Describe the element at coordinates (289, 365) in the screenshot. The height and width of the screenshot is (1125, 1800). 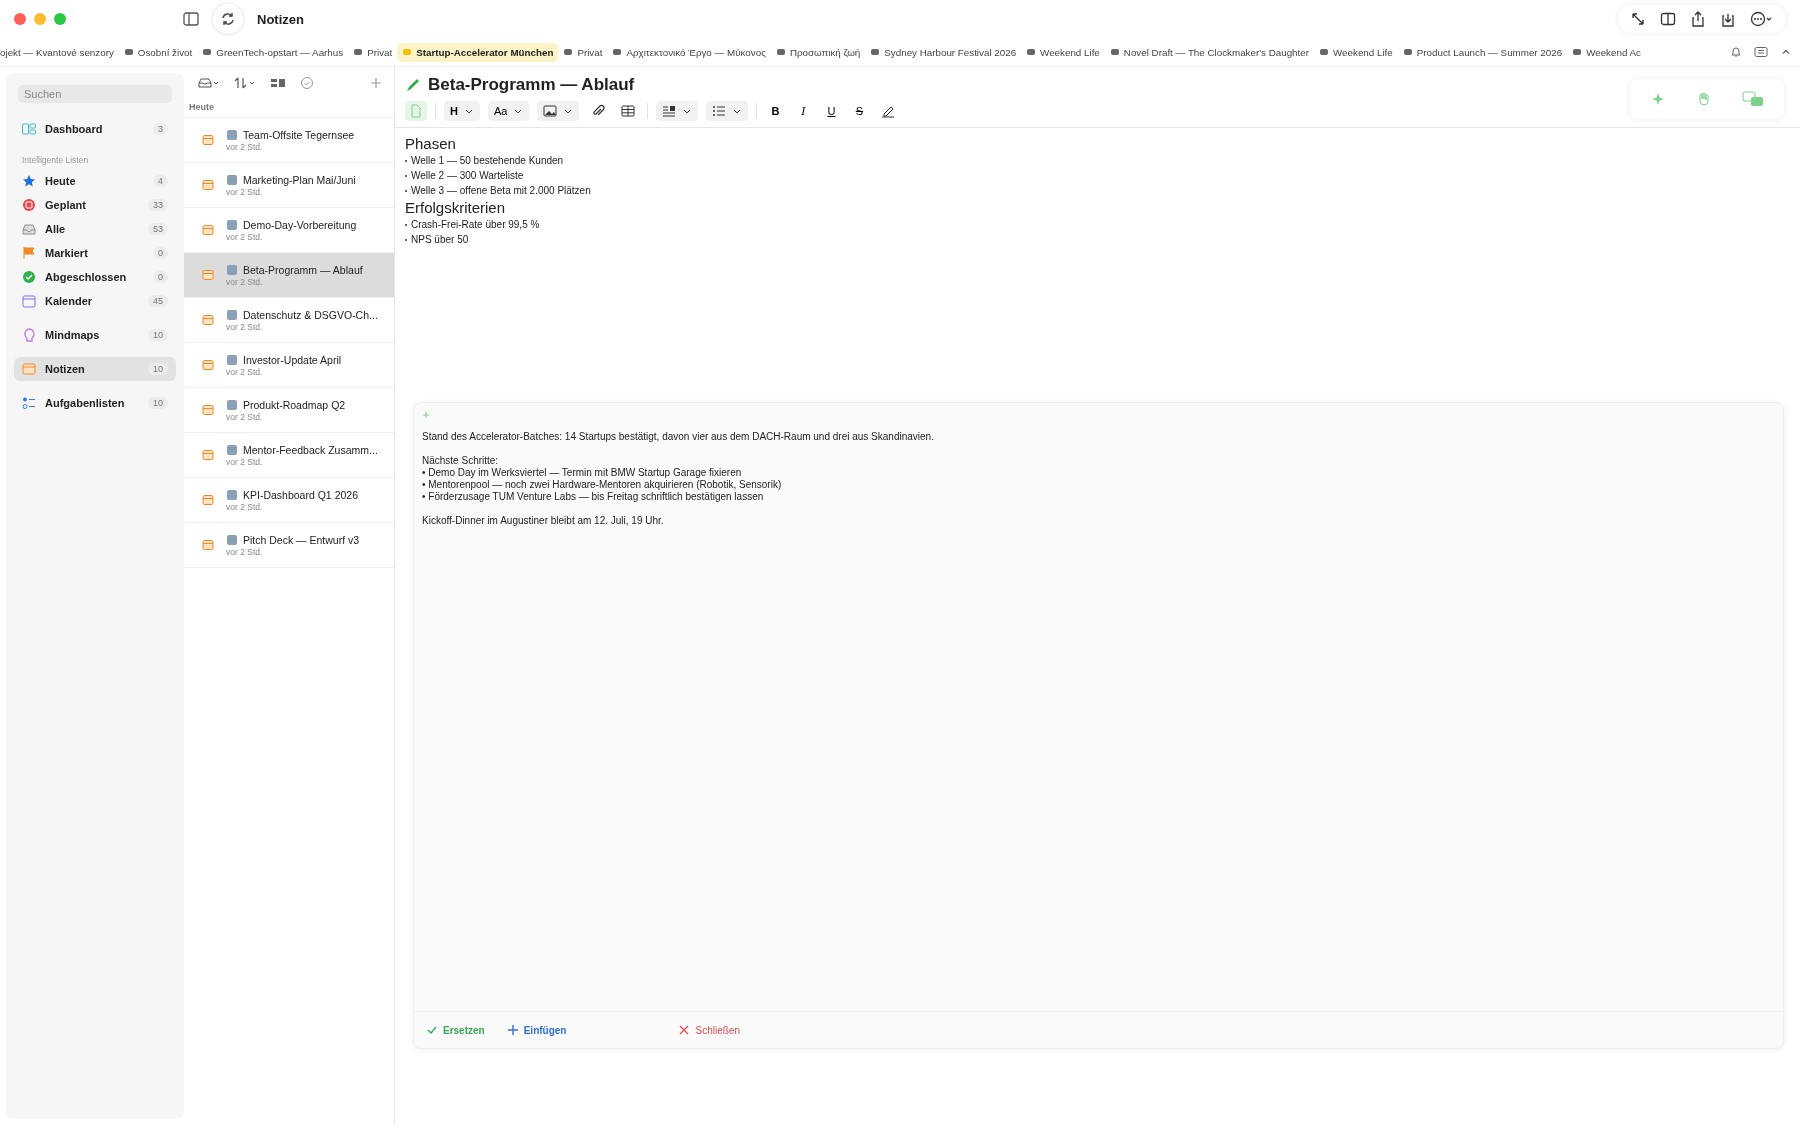
I see `note-item: Investor-Update April vor 2 Std.` at that location.